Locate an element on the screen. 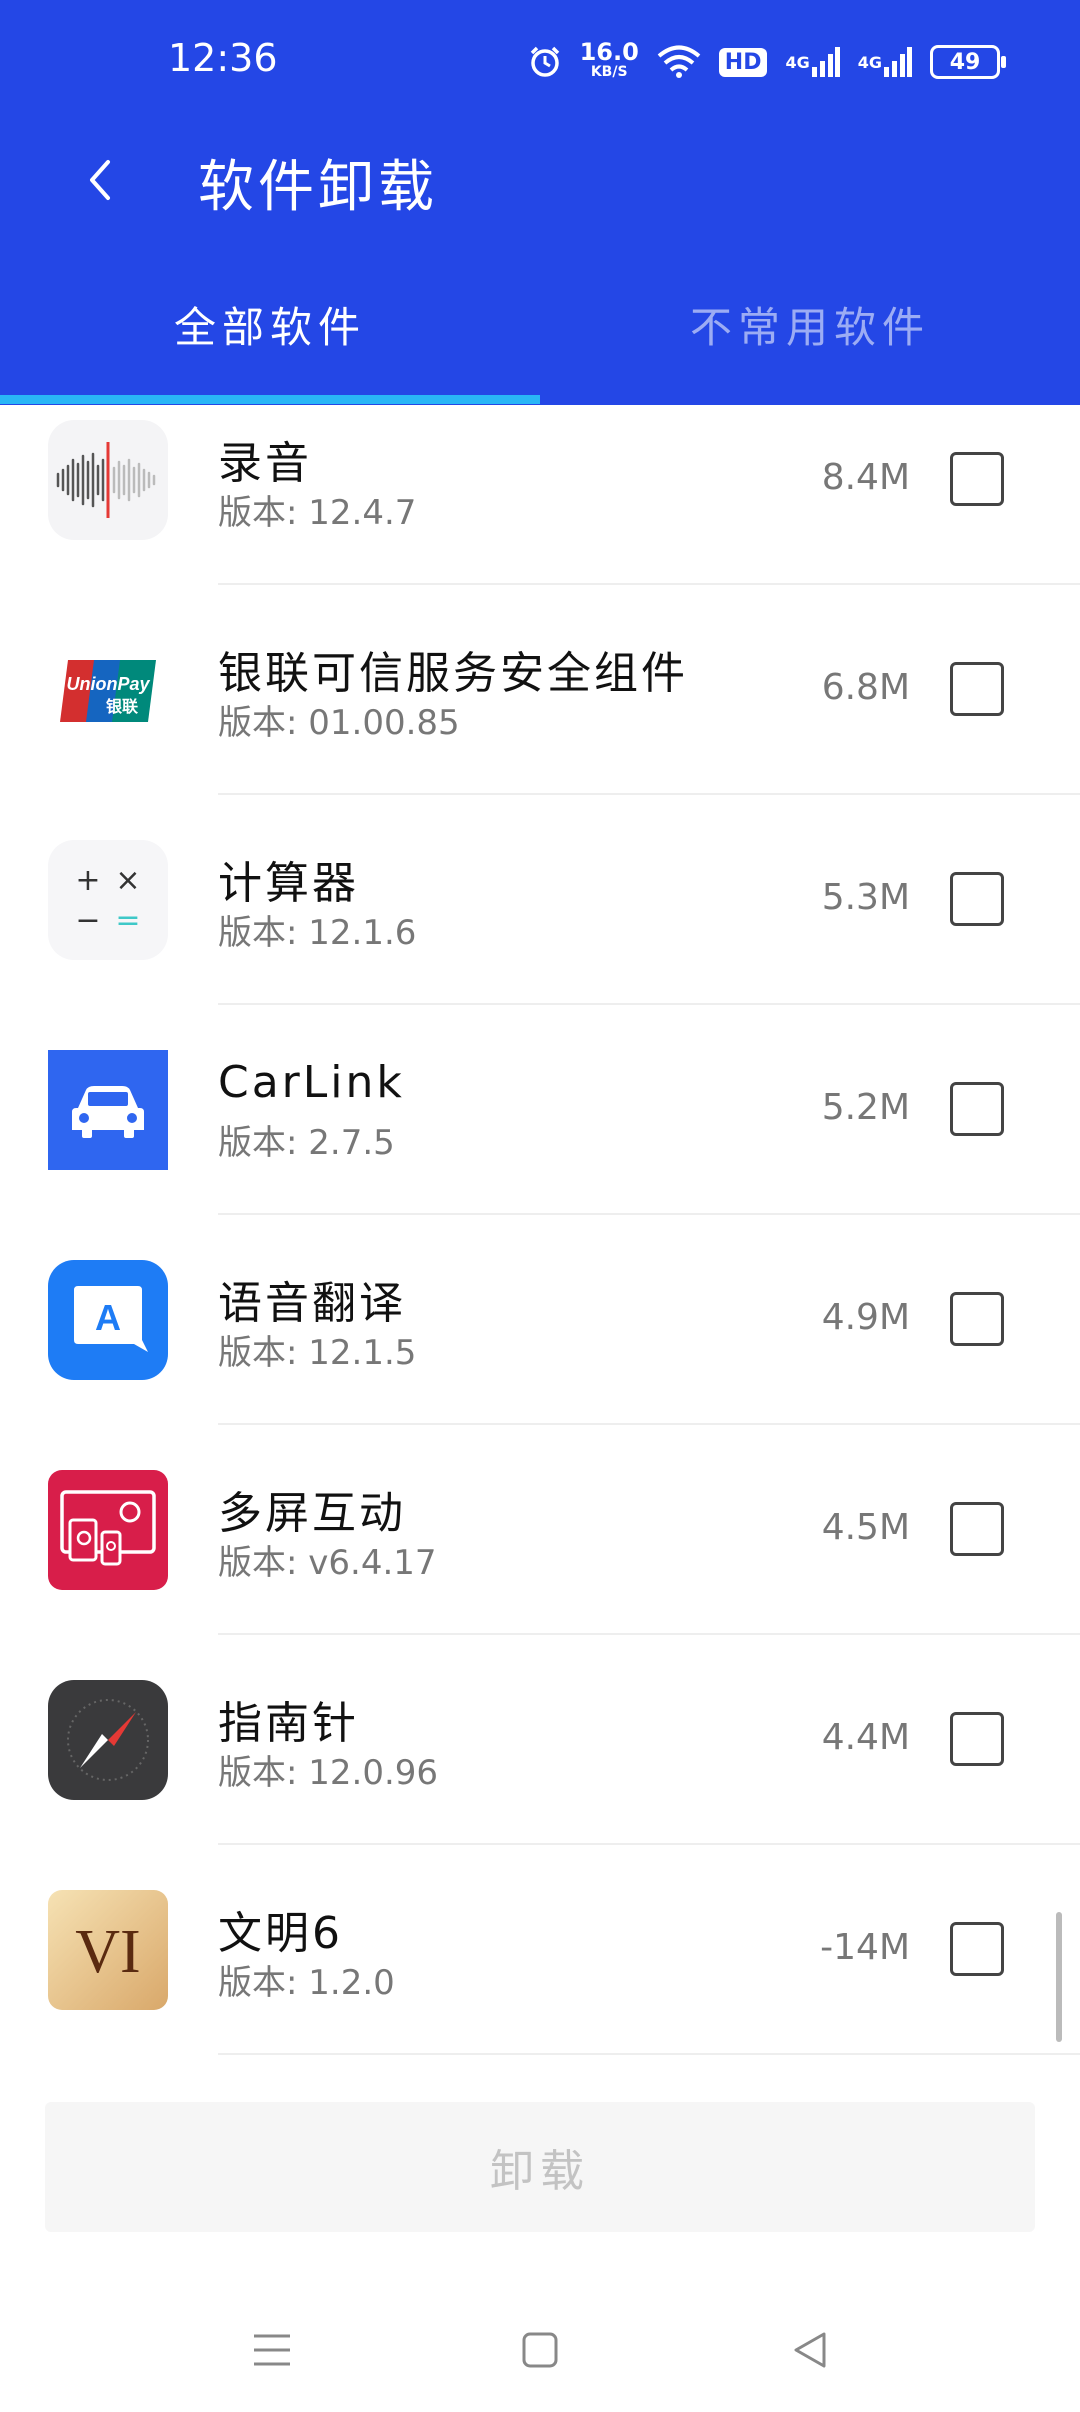 Image resolution: width=1080 pixels, height=2412 pixels. chevron-left-icon is located at coordinates (100, 180).